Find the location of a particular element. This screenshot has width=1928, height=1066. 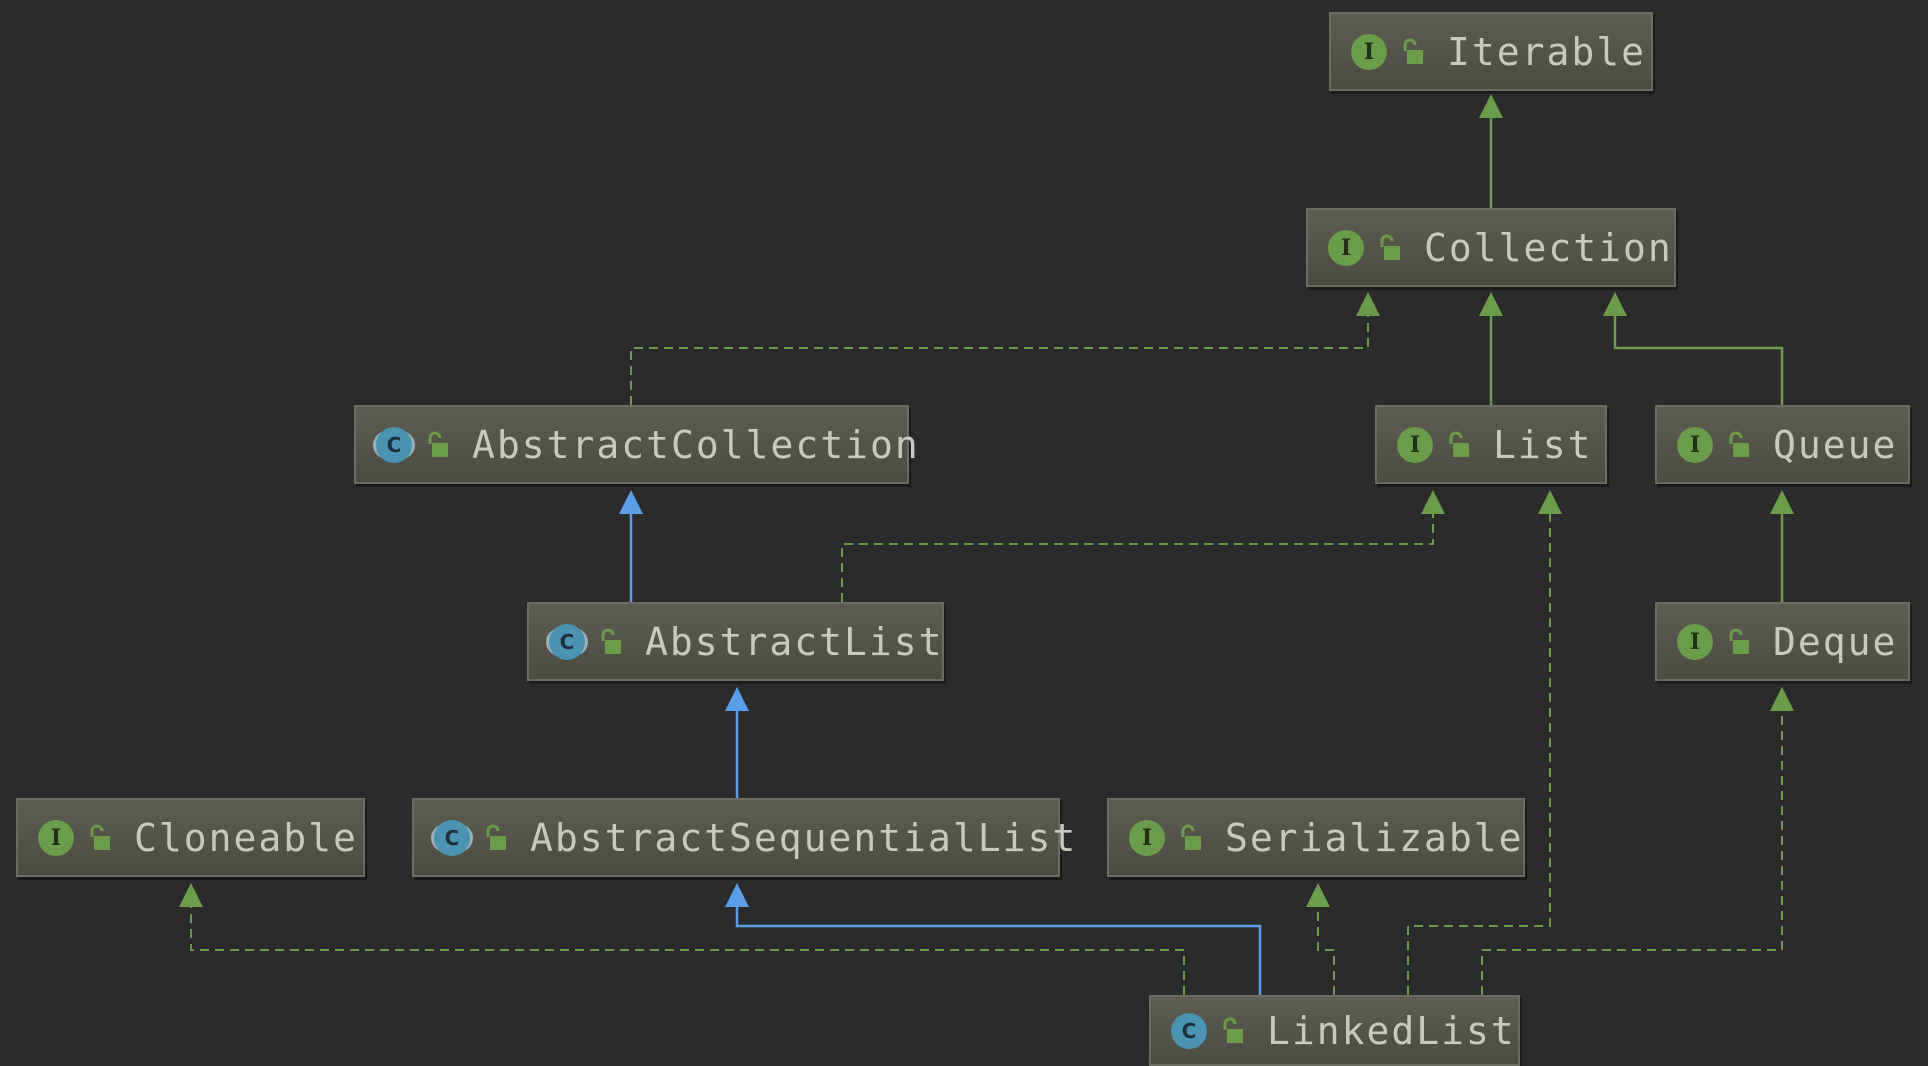

node-label: Iterable is located at coordinates (1547, 51).